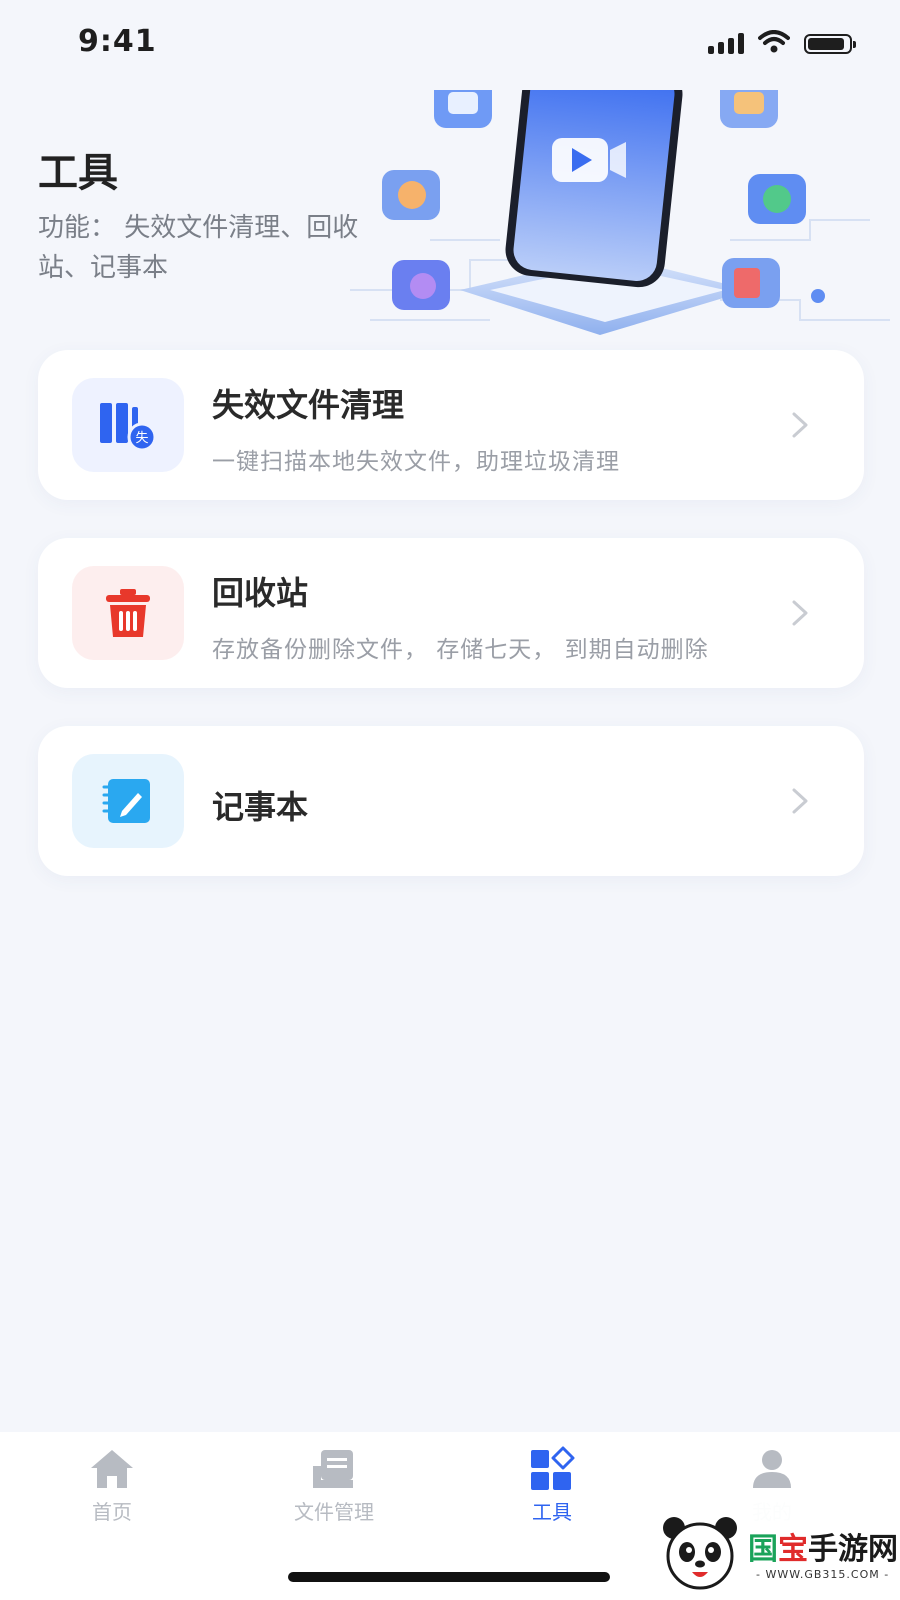  Describe the element at coordinates (308, 405) in the screenshot. I see `card-title: 失效文件清理` at that location.